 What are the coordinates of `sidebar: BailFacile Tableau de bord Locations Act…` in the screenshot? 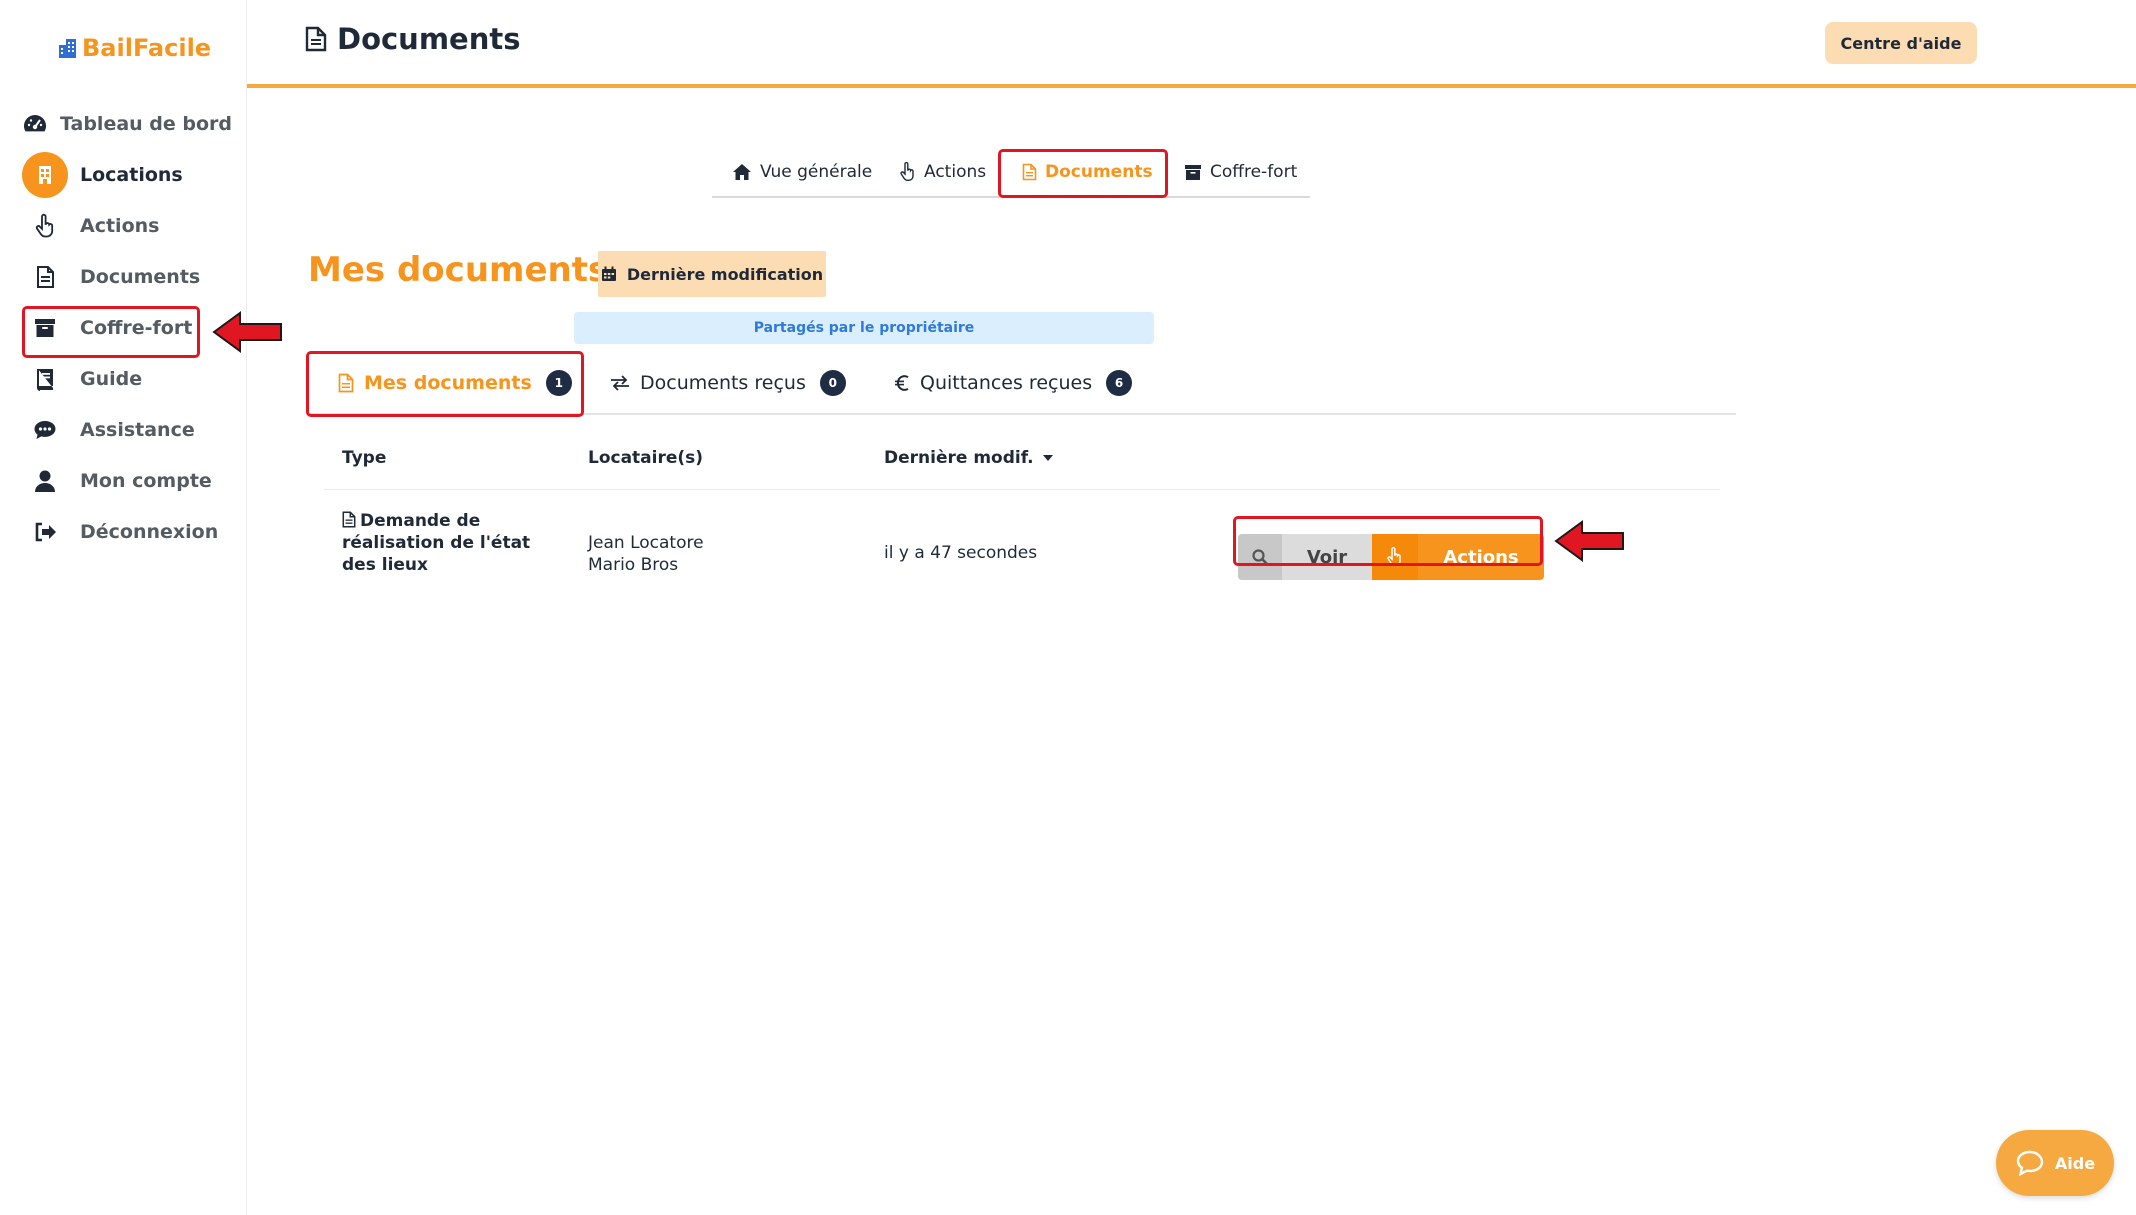 It's located at (123, 607).